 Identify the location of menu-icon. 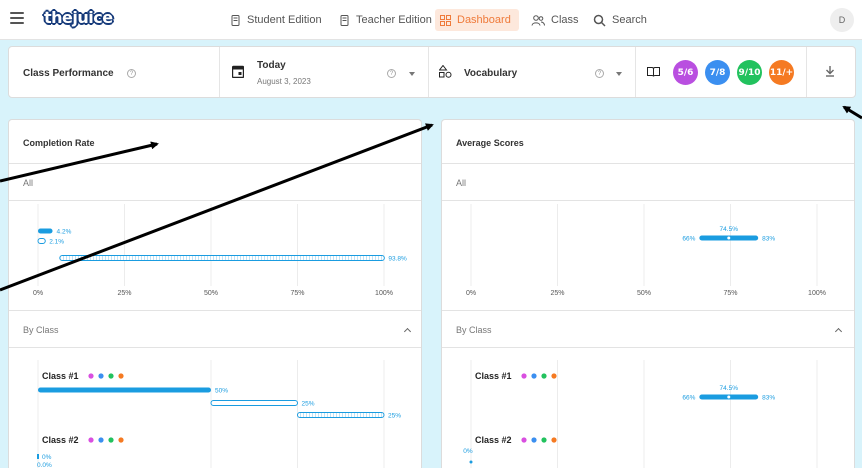
(17, 18).